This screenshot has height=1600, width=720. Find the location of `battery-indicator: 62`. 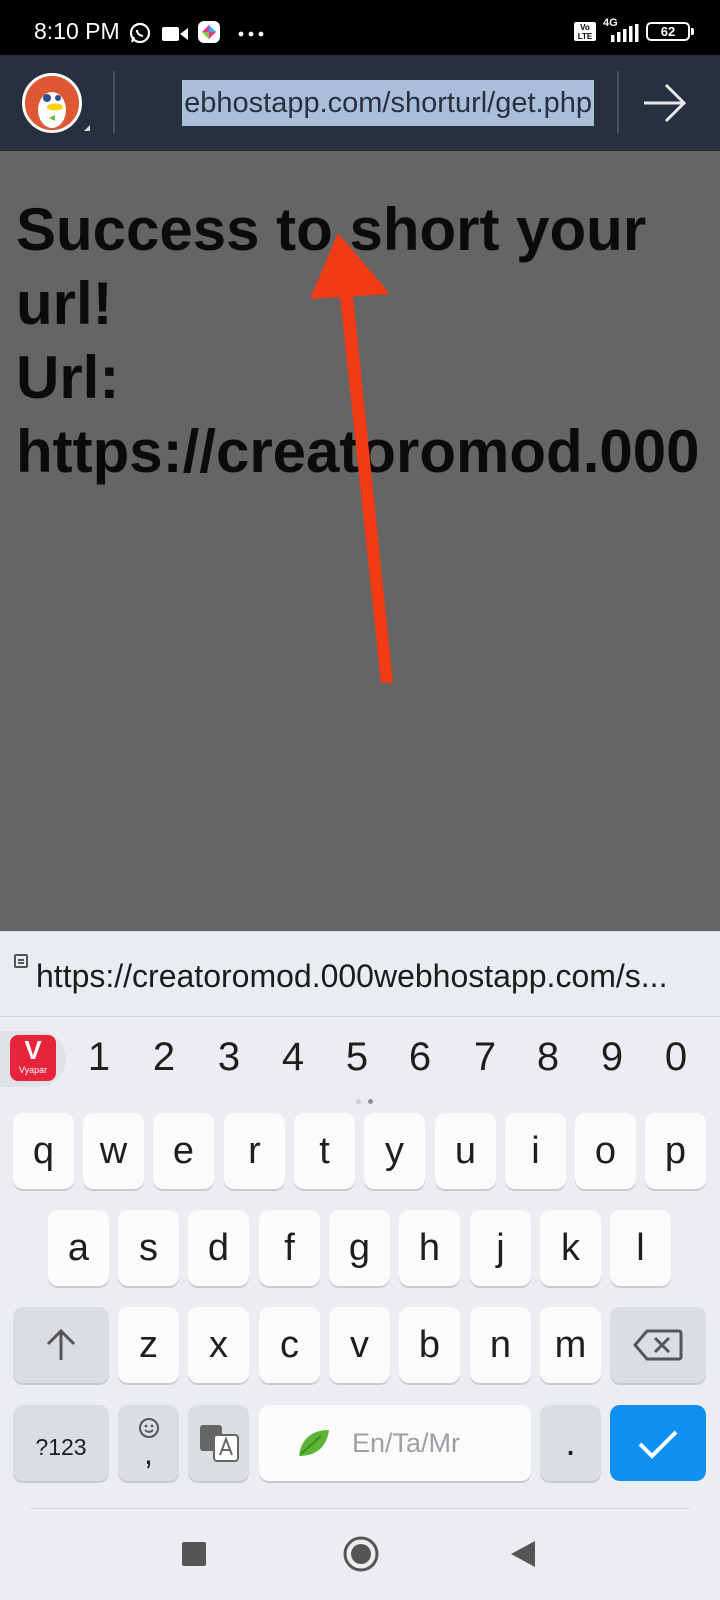

battery-indicator: 62 is located at coordinates (670, 31).